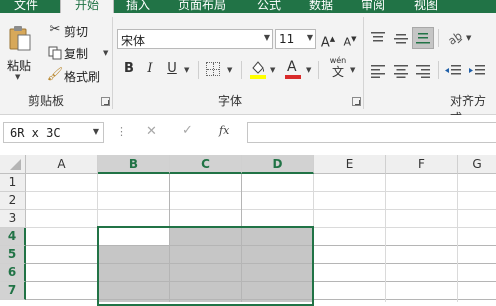 The image size is (496, 306). I want to click on phonetic-guide-icon: wén 文, so click(338, 69).